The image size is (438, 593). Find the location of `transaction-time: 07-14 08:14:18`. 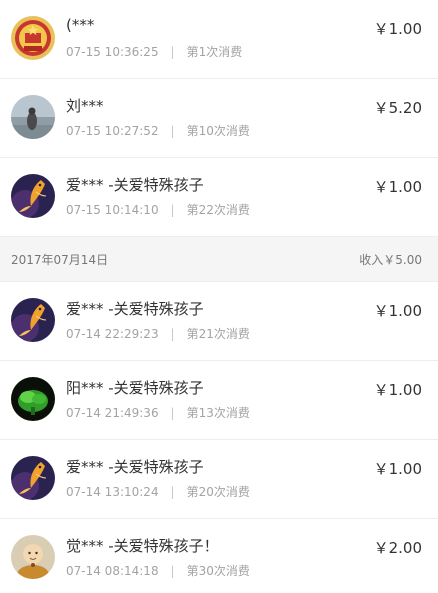

transaction-time: 07-14 08:14:18 is located at coordinates (112, 571).